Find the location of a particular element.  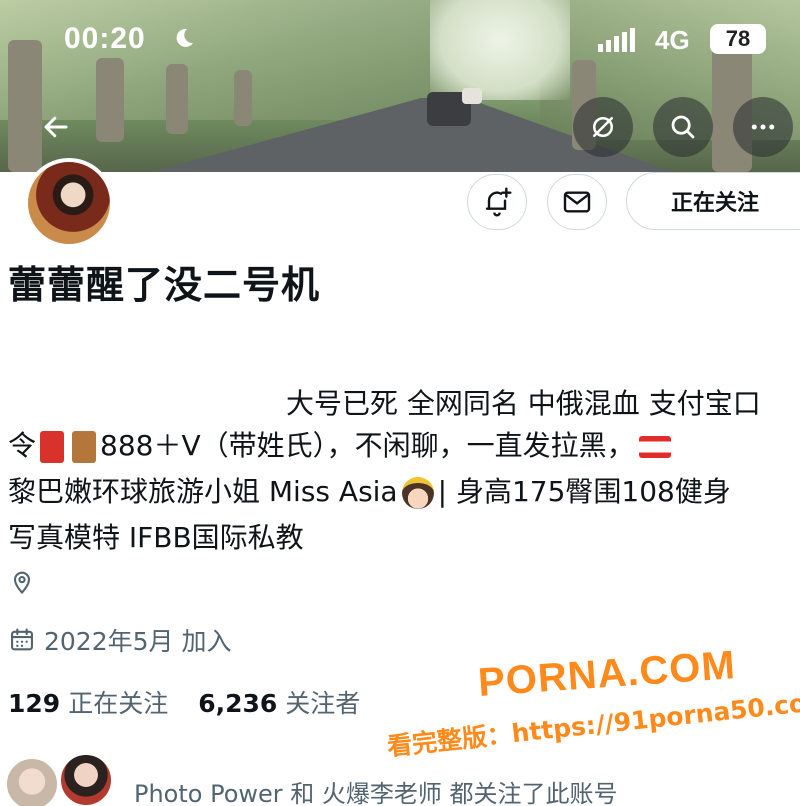

red-envelope-emoji is located at coordinates (52, 447).